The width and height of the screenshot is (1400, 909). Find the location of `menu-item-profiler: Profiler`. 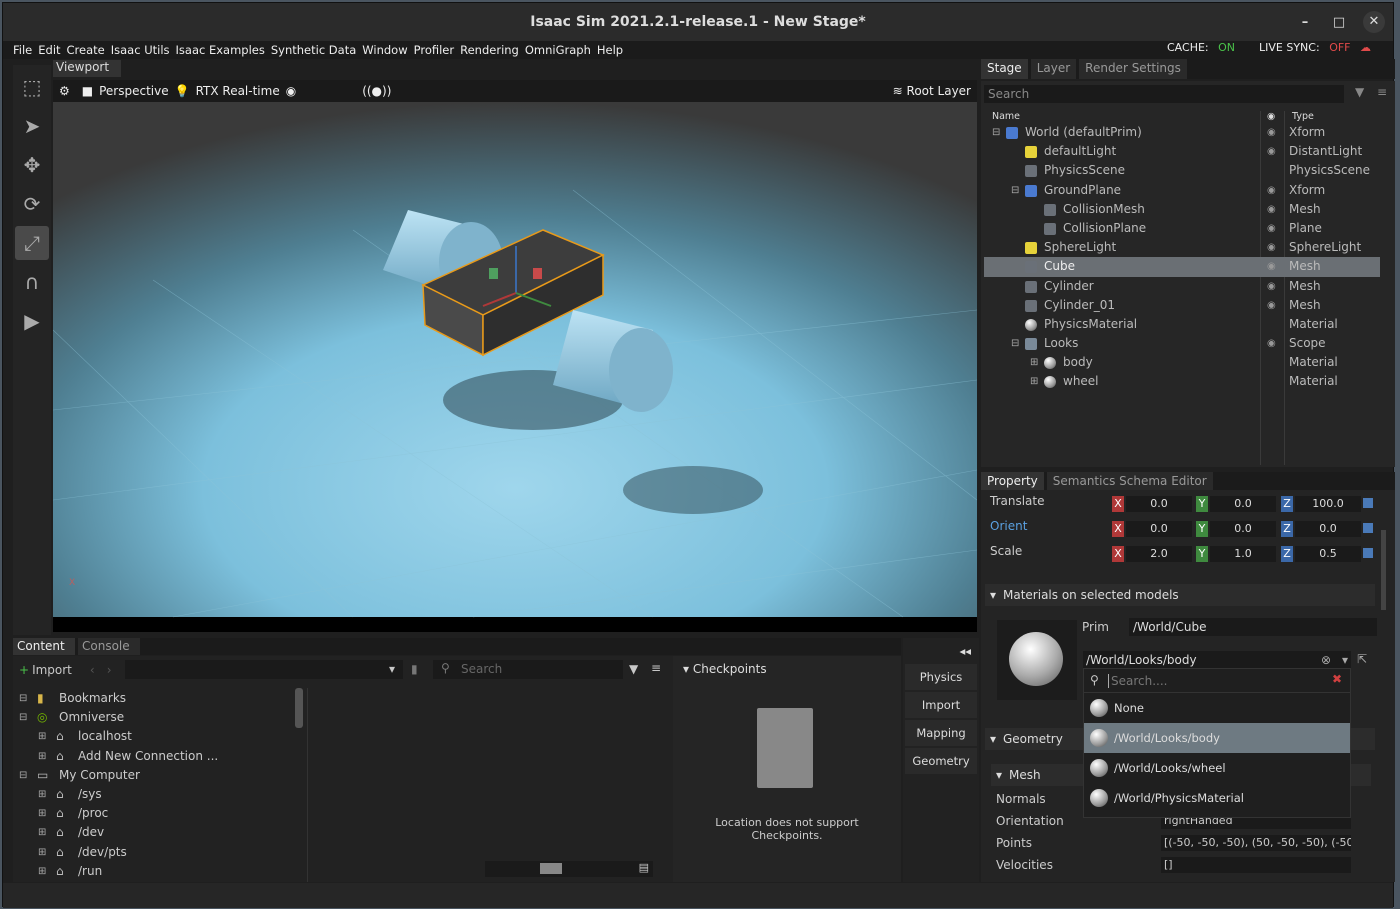

menu-item-profiler: Profiler is located at coordinates (434, 50).